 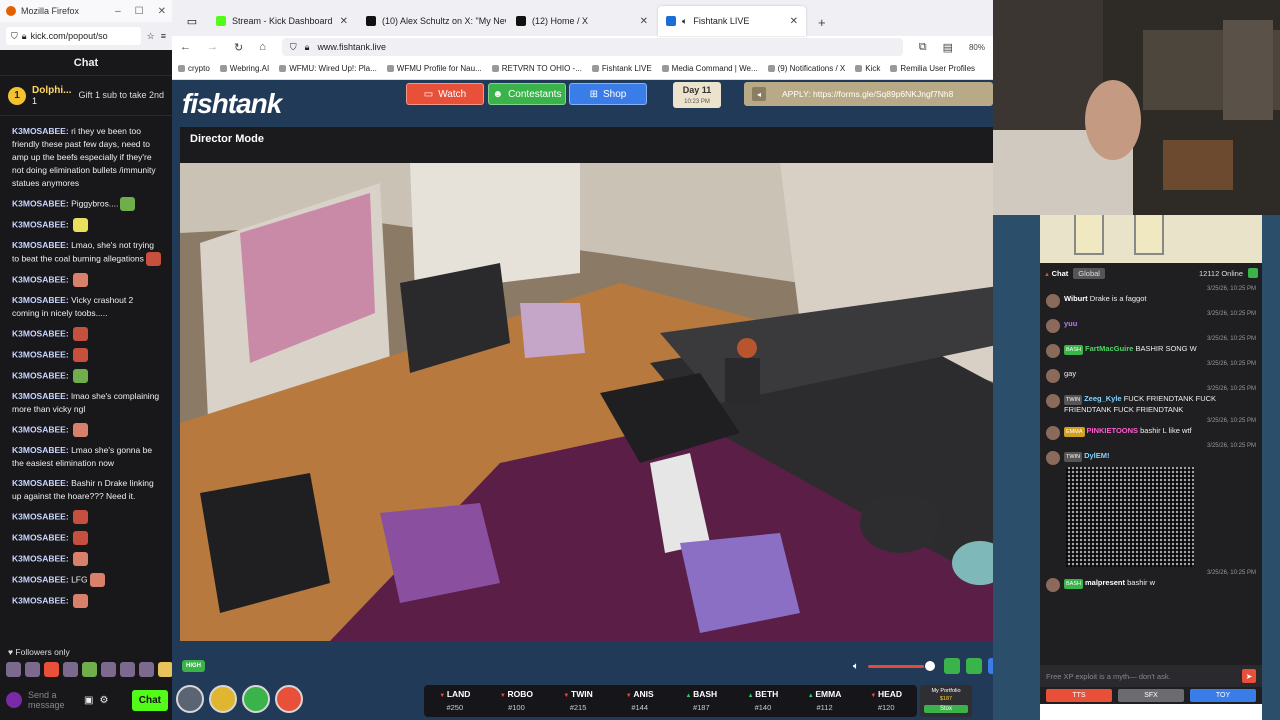 What do you see at coordinates (163, 36) in the screenshot?
I see `menu-icon: ≡` at bounding box center [163, 36].